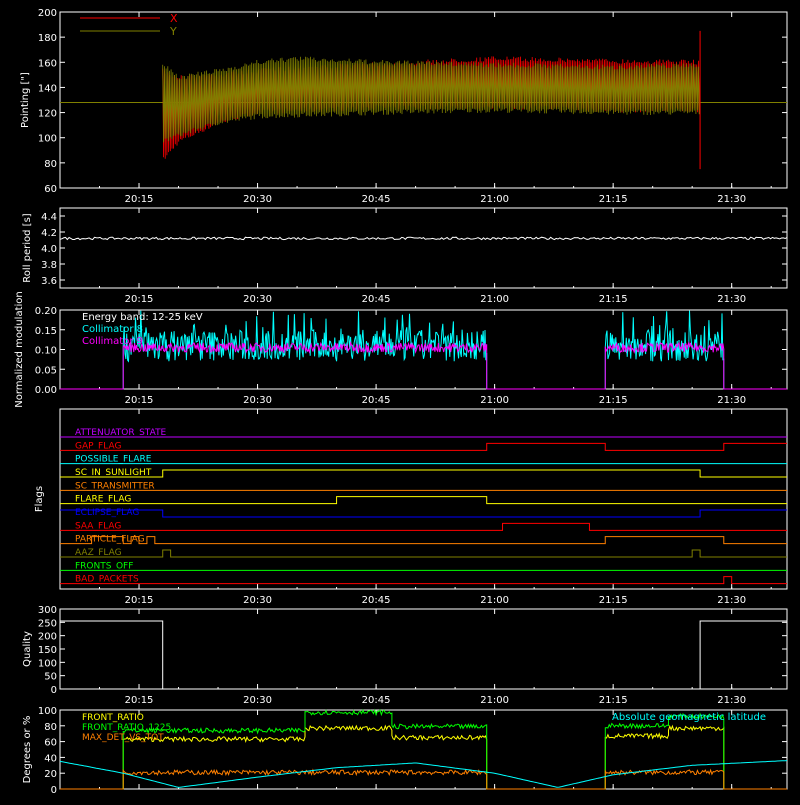 The image size is (800, 805). Describe the element at coordinates (25, 100) in the screenshot. I see `y-axis-label: Pointing ["]` at that location.